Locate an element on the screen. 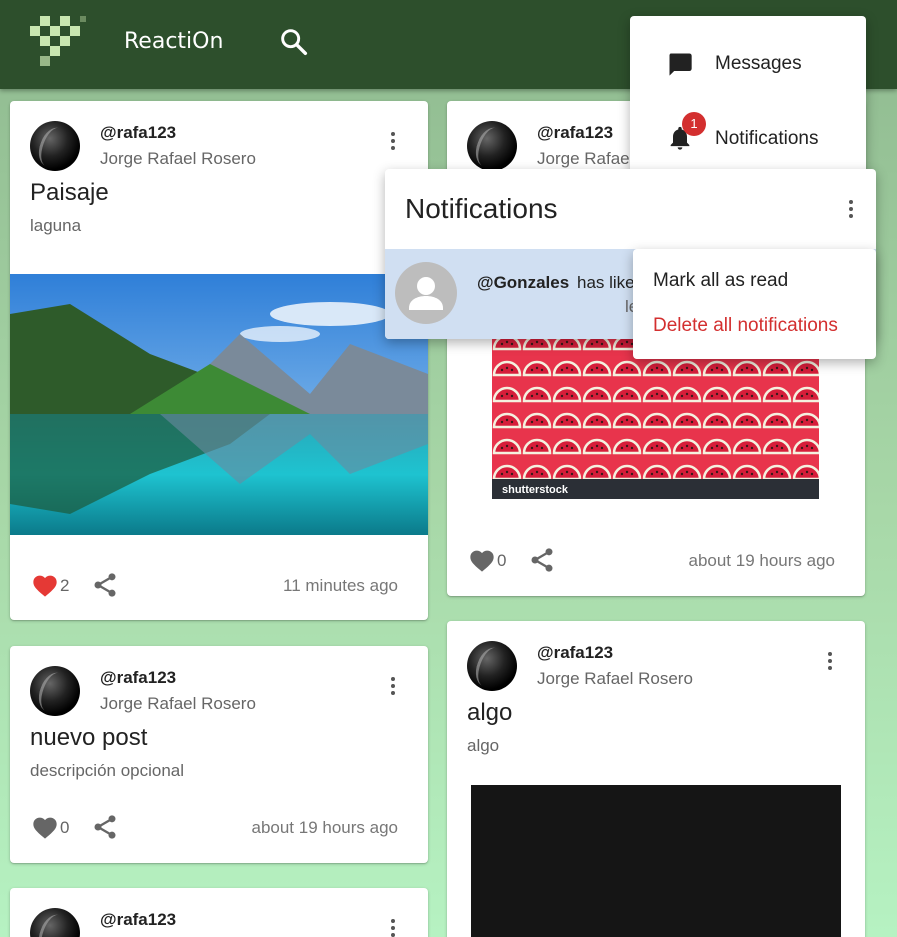 The image size is (897, 937). search-icon is located at coordinates (294, 42).